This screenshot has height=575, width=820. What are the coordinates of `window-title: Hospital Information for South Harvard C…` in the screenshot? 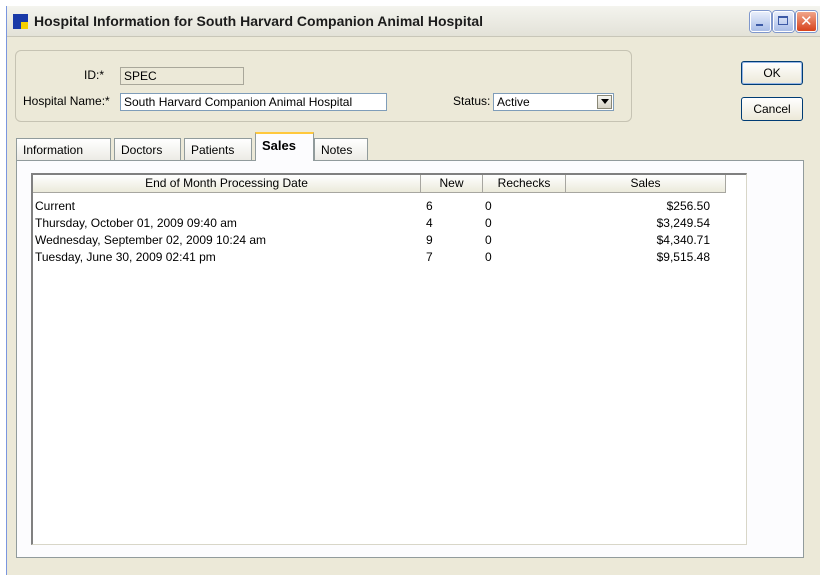 It's located at (259, 21).